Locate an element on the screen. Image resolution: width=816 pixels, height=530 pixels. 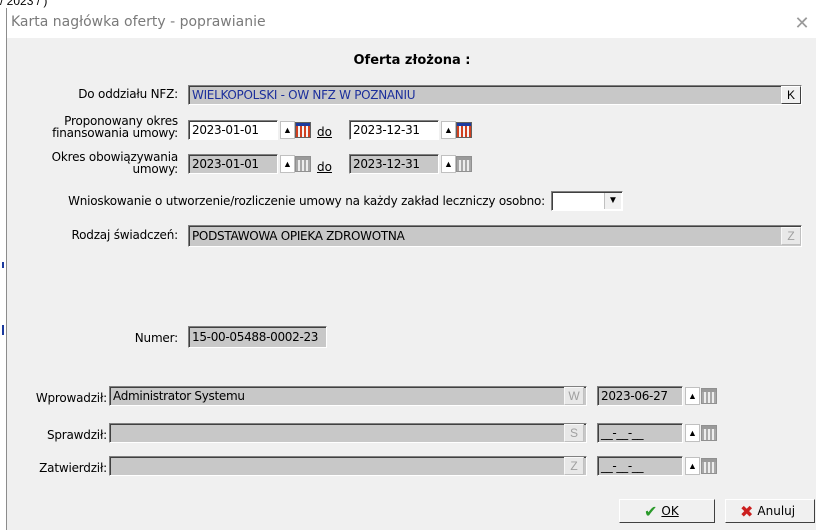
approved-by-calendar-icon is located at coordinates (709, 466).